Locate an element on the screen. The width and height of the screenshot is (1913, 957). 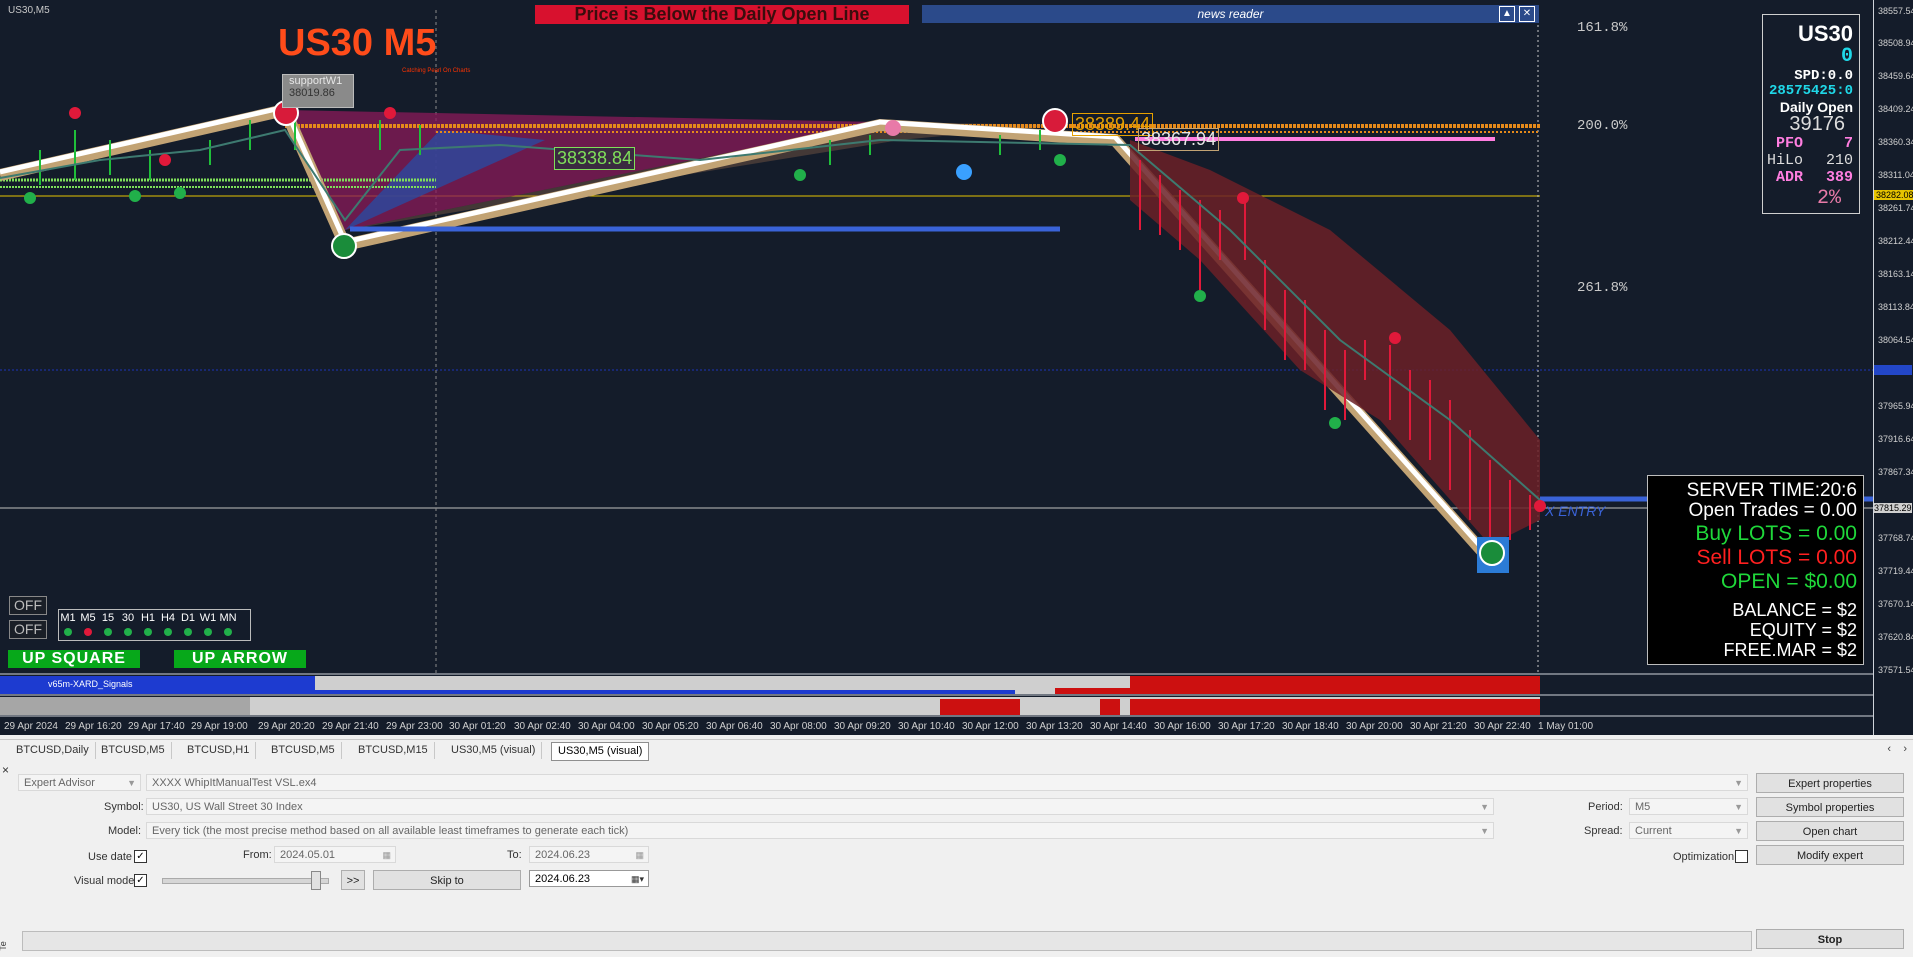
x-tick: 29 Apr 23:00 is located at coordinates (414, 726).